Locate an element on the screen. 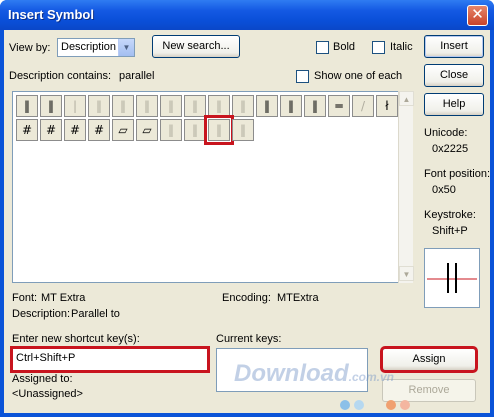 Image resolution: width=494 pixels, height=417 pixels. encoding-label: Encoding: is located at coordinates (246, 298).